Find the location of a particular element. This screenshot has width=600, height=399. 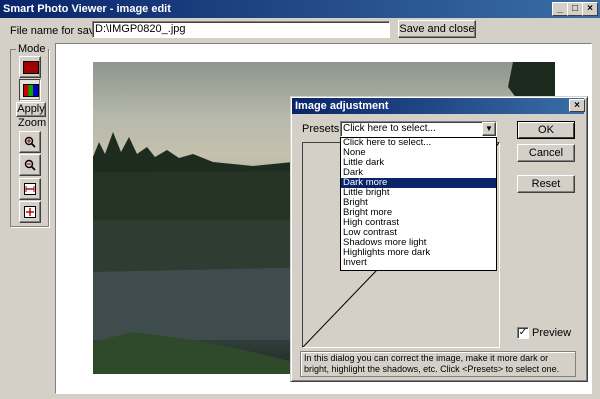

file-name-input: D:\IMGP0820_.jpg is located at coordinates (241, 29).